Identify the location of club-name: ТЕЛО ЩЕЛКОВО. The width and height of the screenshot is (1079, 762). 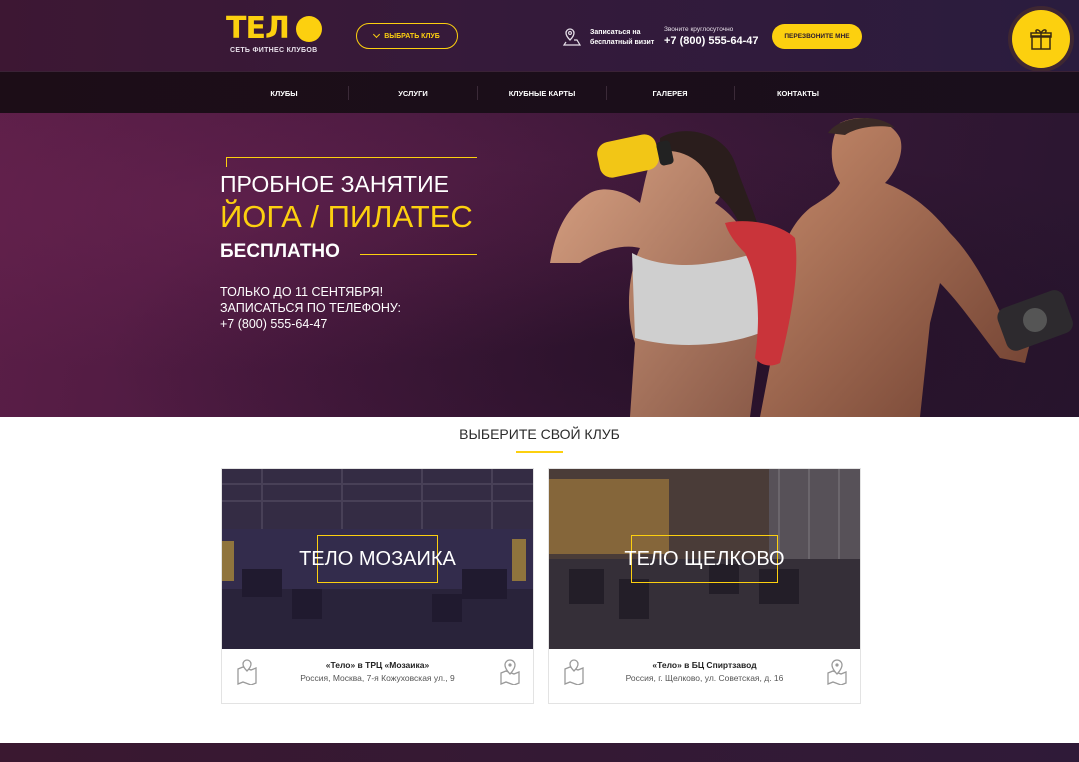
(704, 559).